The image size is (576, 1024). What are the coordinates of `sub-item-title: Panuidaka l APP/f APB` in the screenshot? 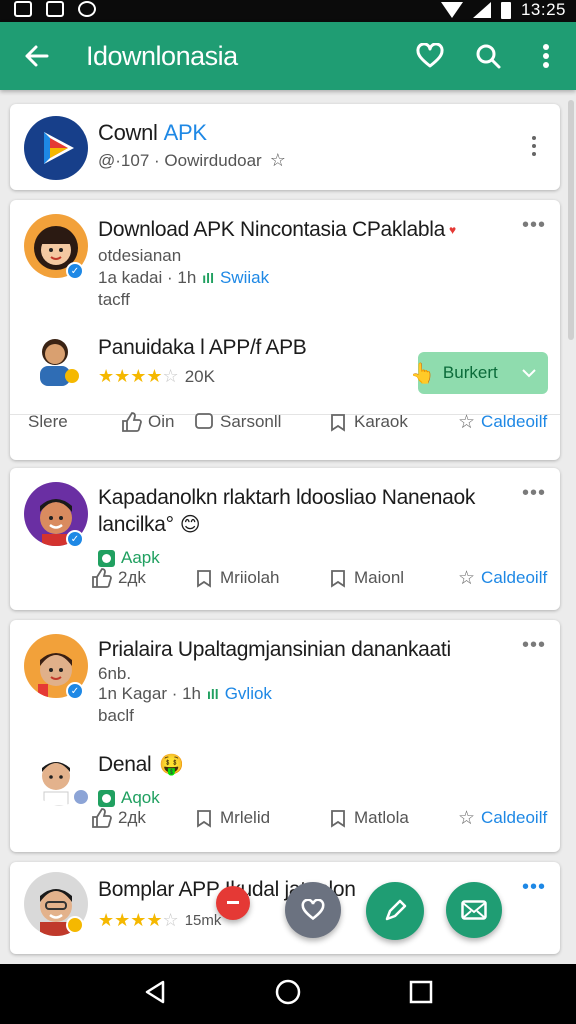 It's located at (202, 348).